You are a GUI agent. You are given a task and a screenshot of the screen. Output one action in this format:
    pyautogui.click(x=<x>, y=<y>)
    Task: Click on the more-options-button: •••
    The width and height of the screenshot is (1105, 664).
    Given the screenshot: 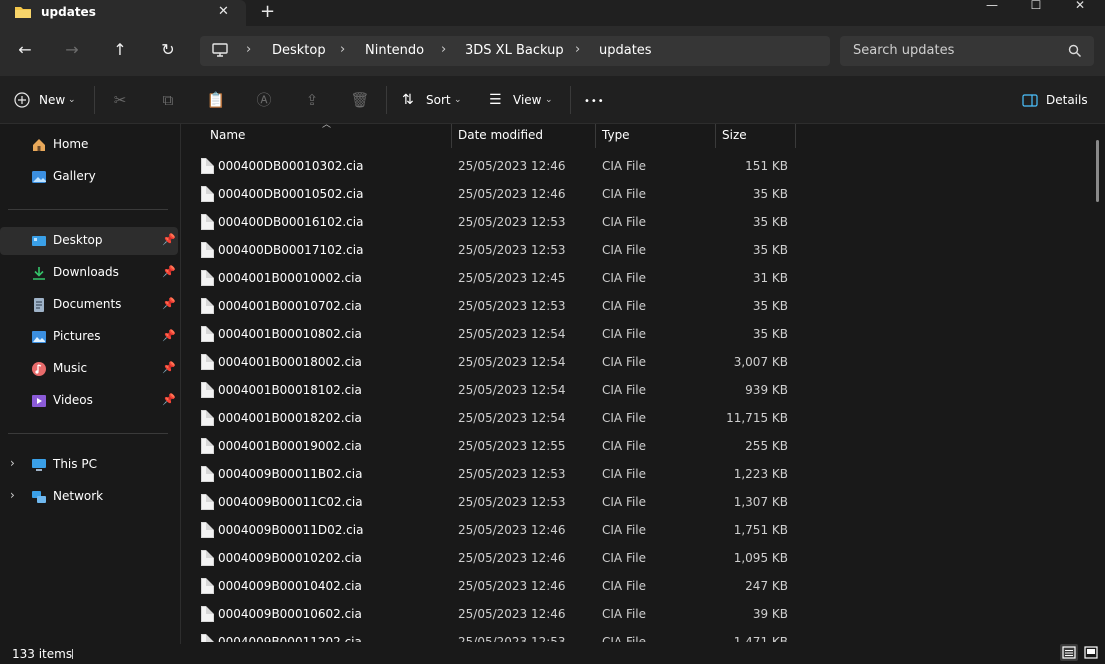 What is the action you would take?
    pyautogui.click(x=595, y=100)
    